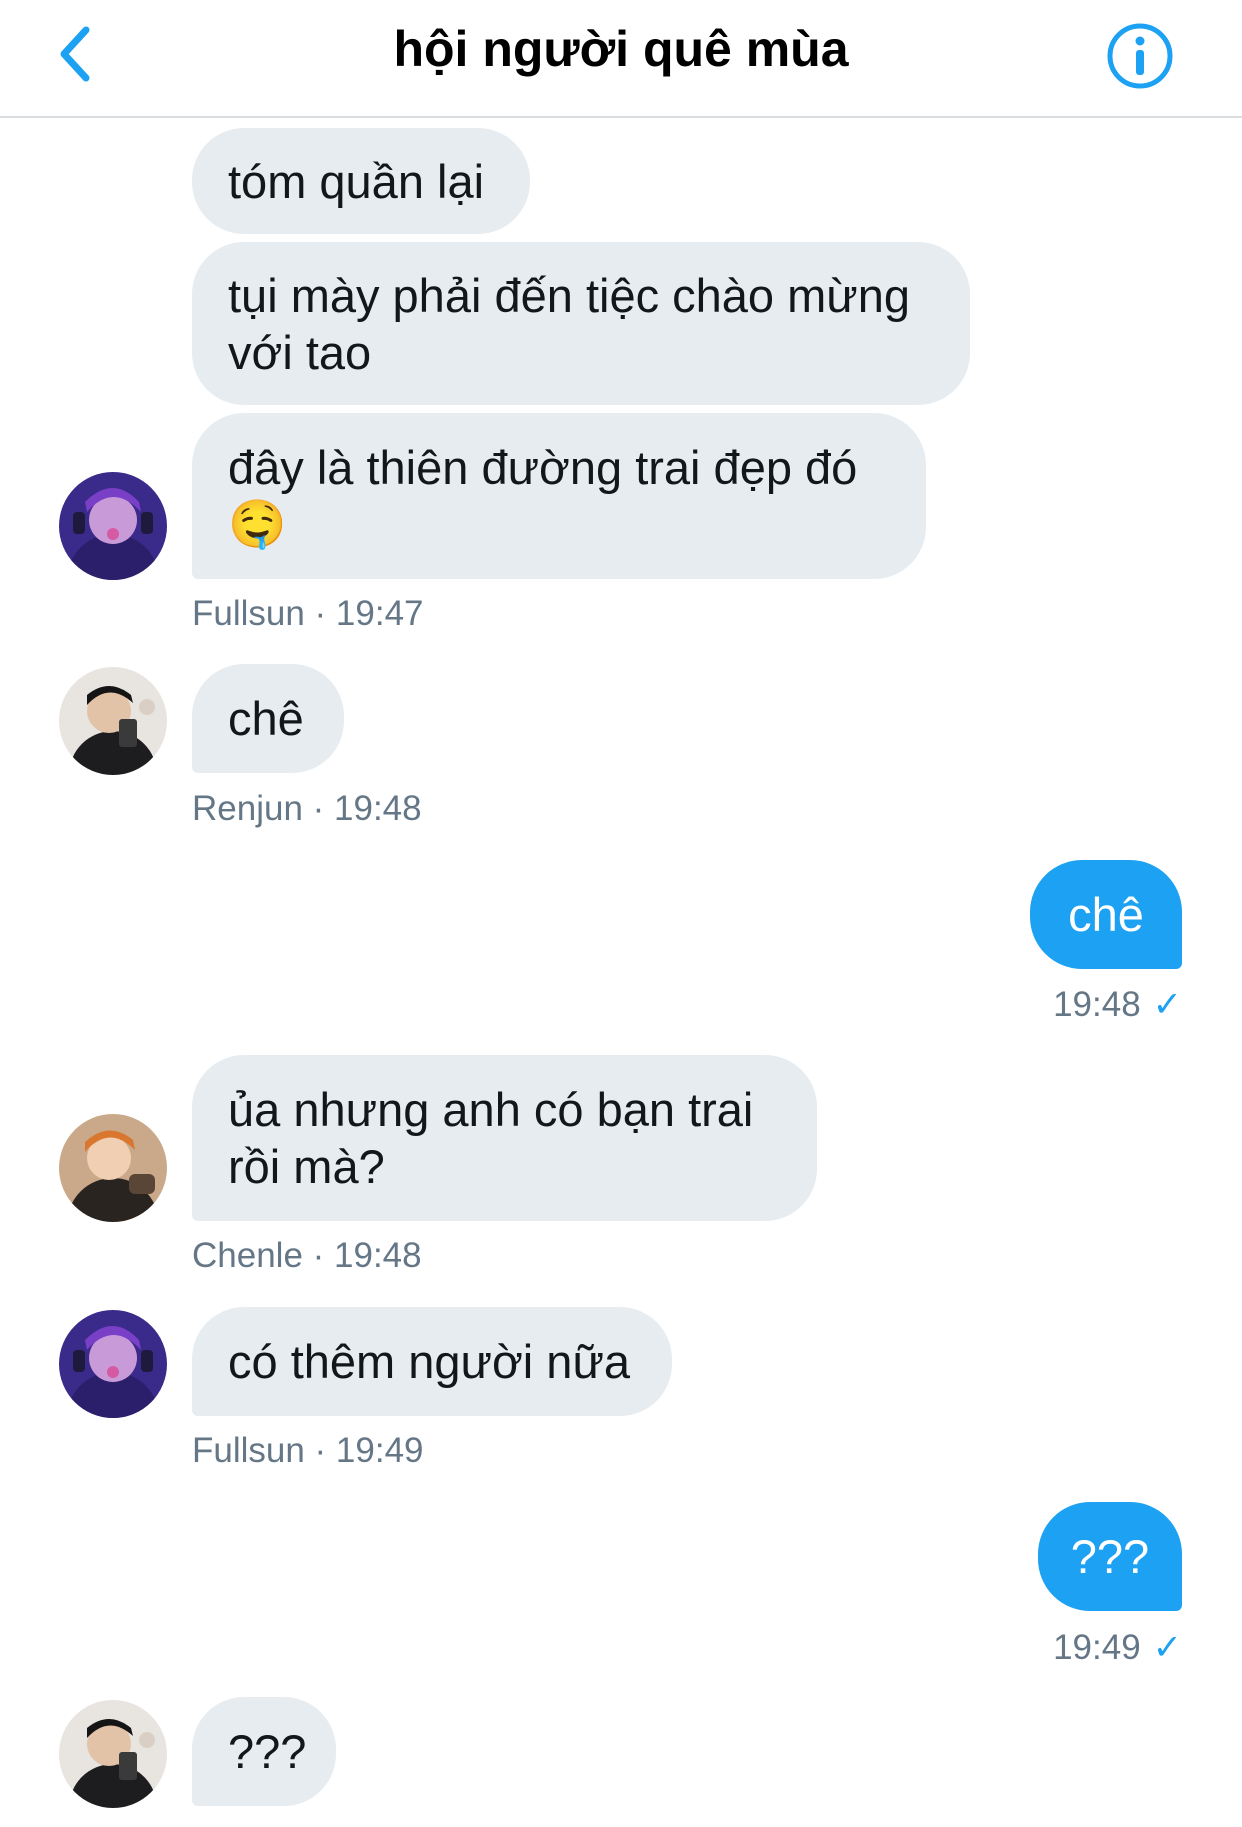 The height and width of the screenshot is (1827, 1242). What do you see at coordinates (308, 613) in the screenshot?
I see `message-meta: Fullsun · 19:47` at bounding box center [308, 613].